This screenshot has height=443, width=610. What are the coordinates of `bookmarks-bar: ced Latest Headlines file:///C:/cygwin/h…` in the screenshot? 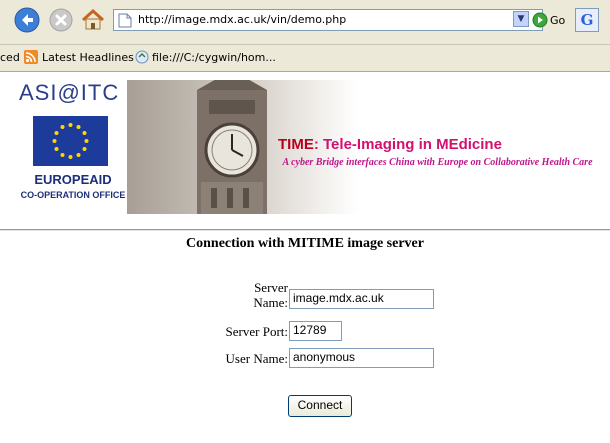 It's located at (305, 58).